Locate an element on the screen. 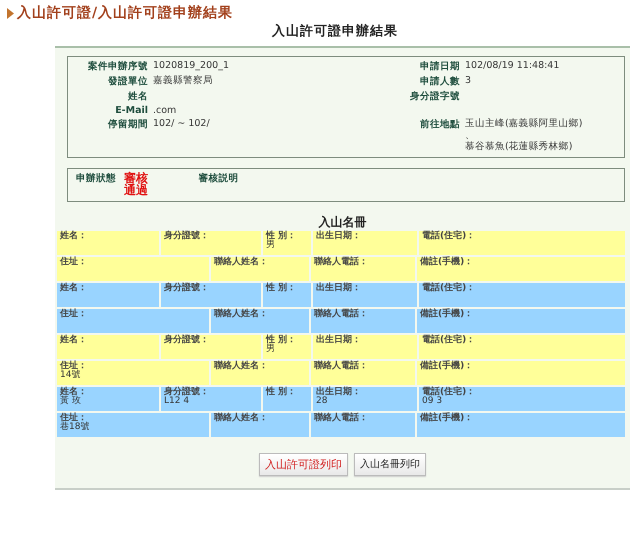 This screenshot has width=640, height=544. roster-title: 入山名冊 is located at coordinates (342, 221).